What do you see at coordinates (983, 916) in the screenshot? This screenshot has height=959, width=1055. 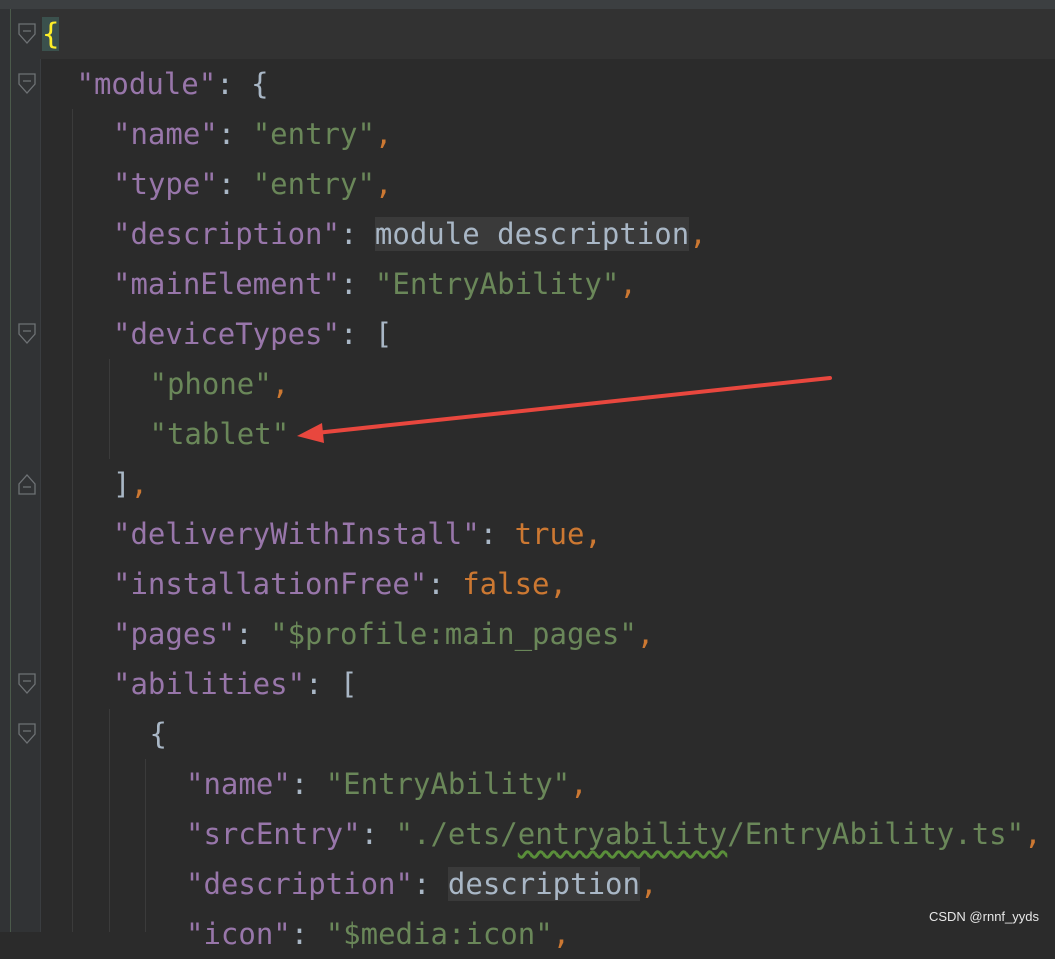 I see `watermark: CSDN @rnnf_yyds` at bounding box center [983, 916].